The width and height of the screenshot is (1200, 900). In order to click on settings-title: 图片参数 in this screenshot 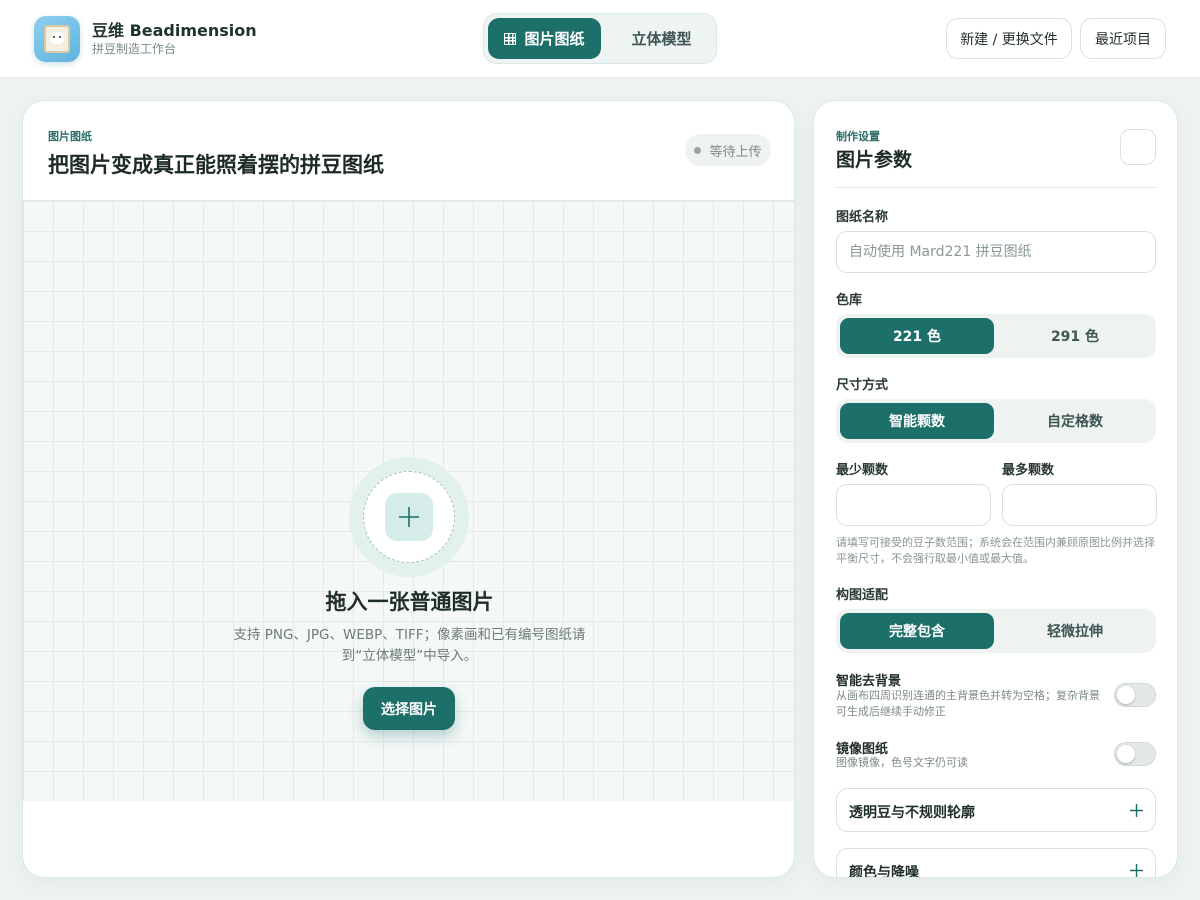, I will do `click(874, 160)`.